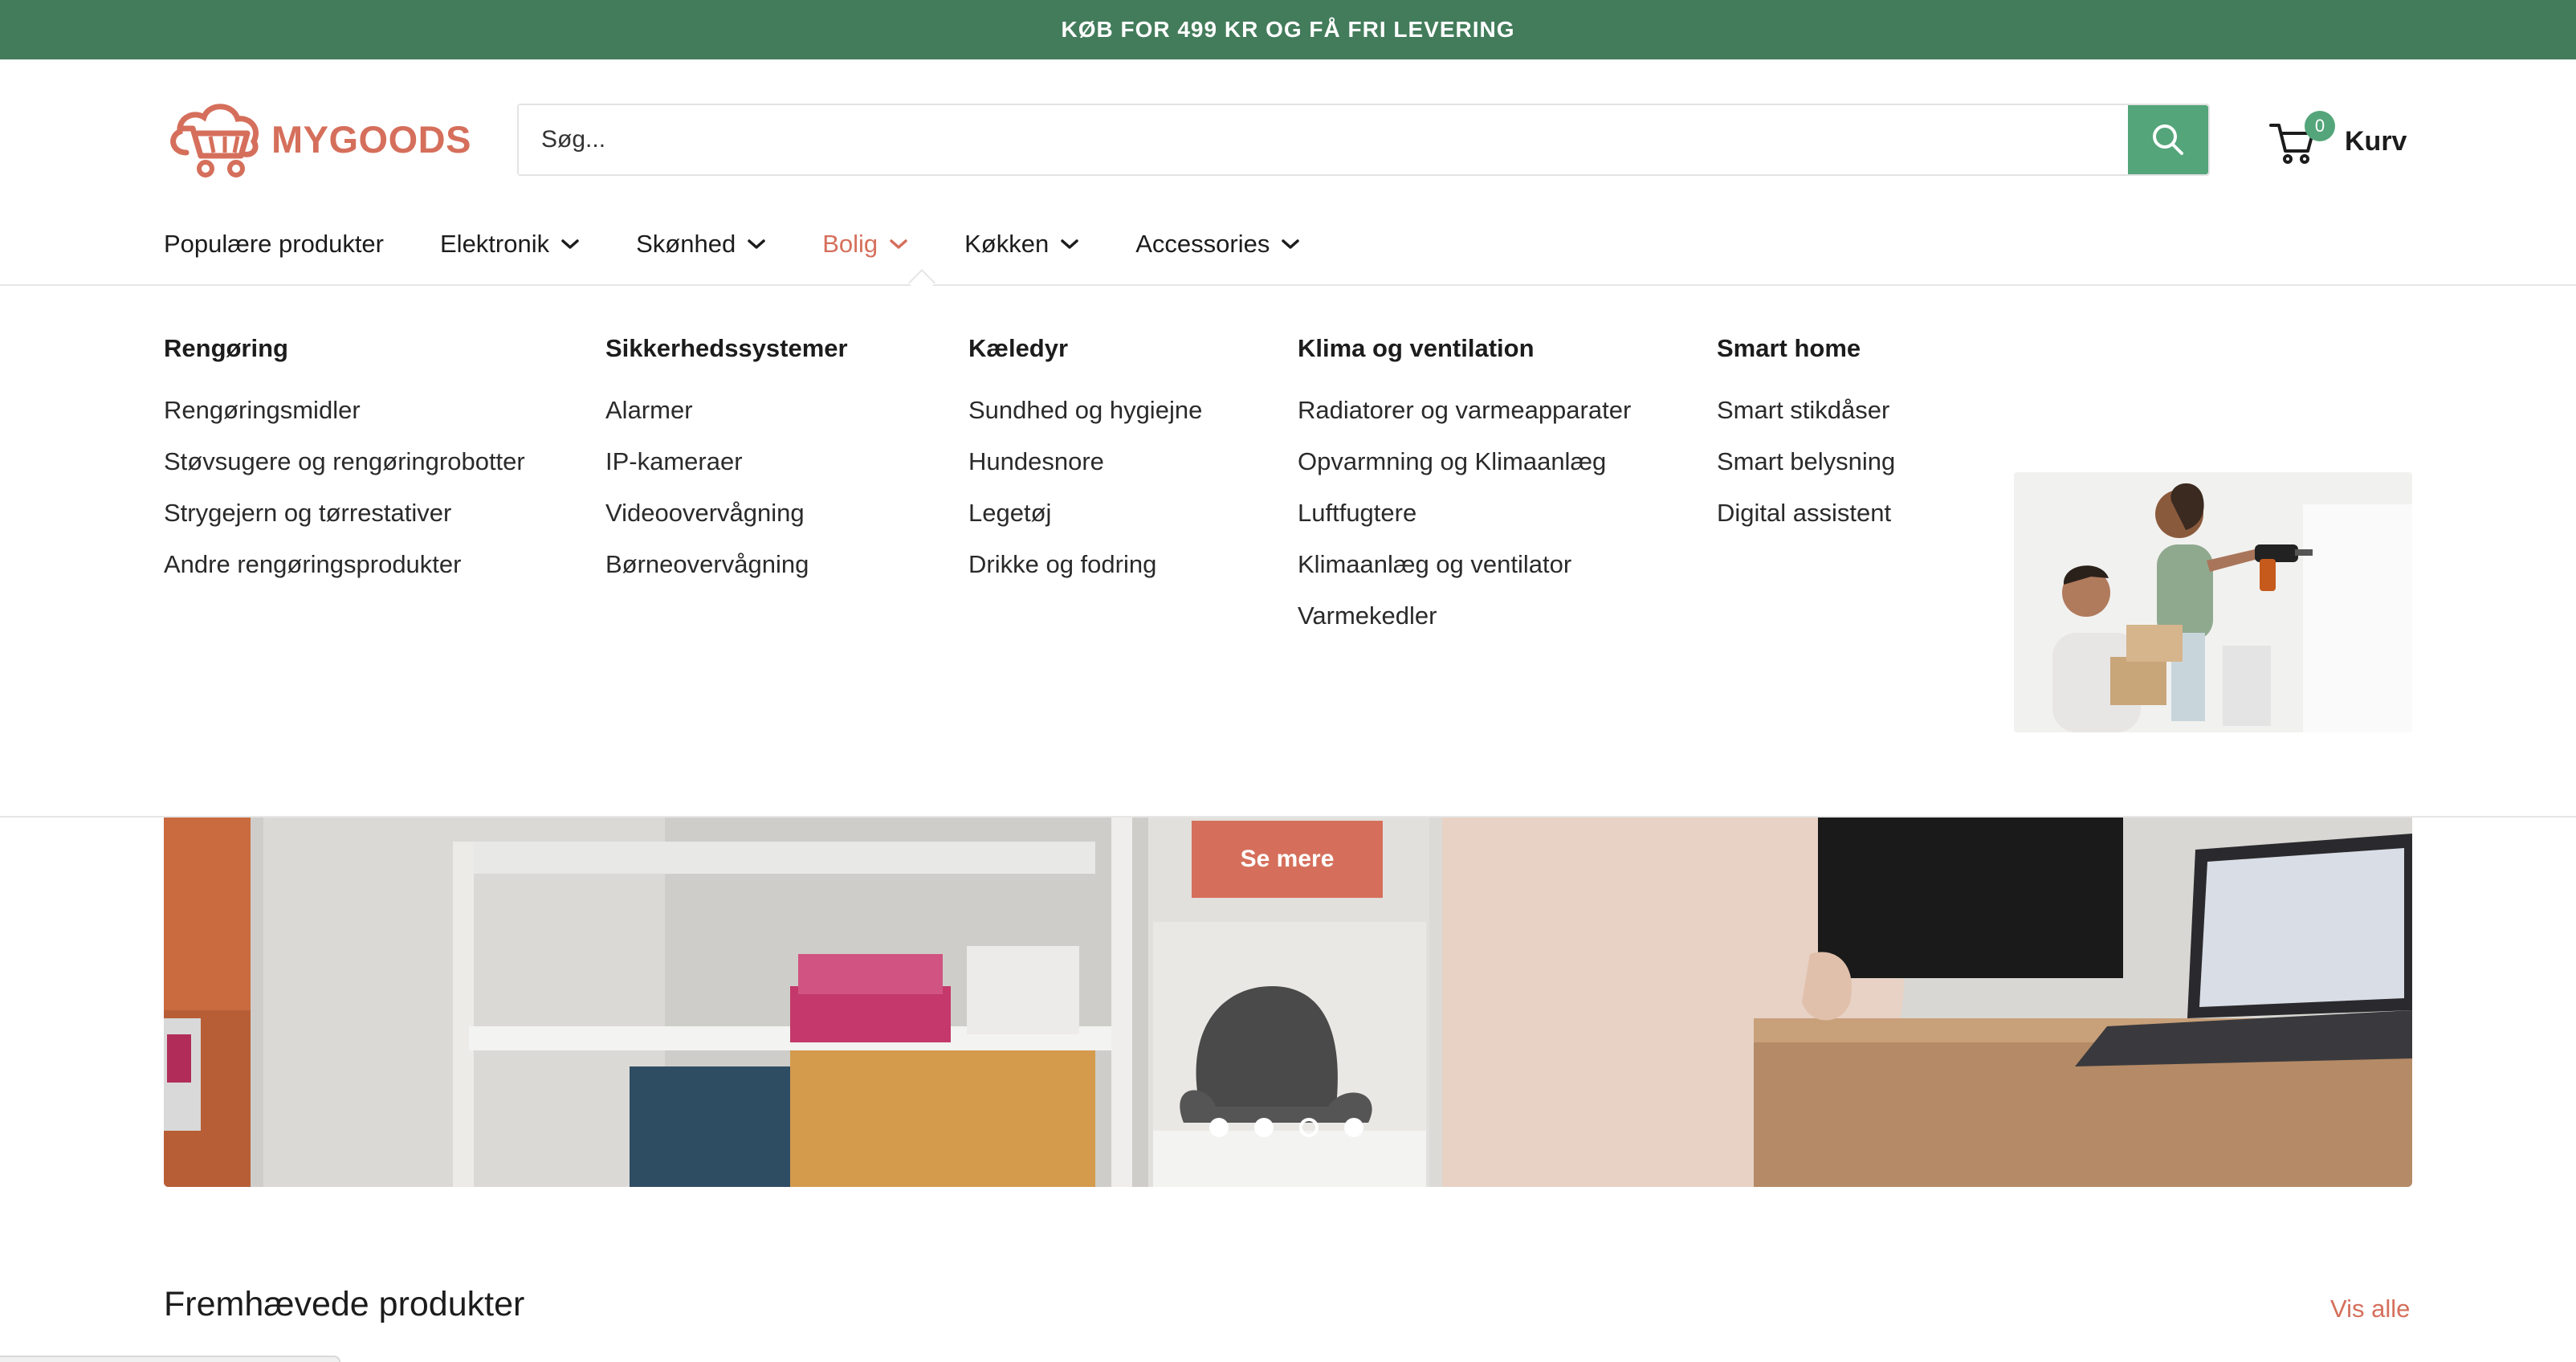 The height and width of the screenshot is (1362, 2576). What do you see at coordinates (1490, 410) in the screenshot?
I see `mega-menu-link: Radiatorer og varmeapparater` at bounding box center [1490, 410].